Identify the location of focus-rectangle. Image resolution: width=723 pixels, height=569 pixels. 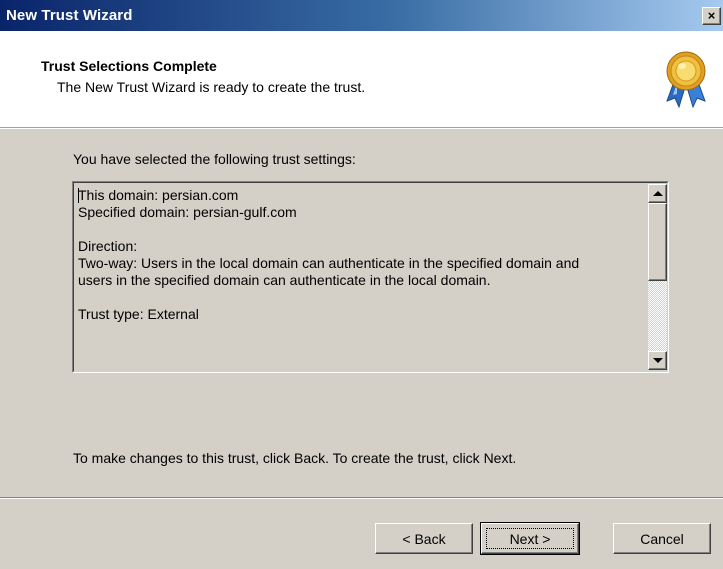
(530, 538).